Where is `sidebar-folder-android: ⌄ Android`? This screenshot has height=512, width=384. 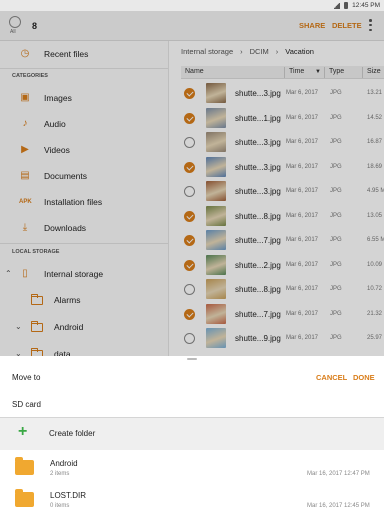
sidebar-folder-android: ⌄ Android is located at coordinates (84, 327).